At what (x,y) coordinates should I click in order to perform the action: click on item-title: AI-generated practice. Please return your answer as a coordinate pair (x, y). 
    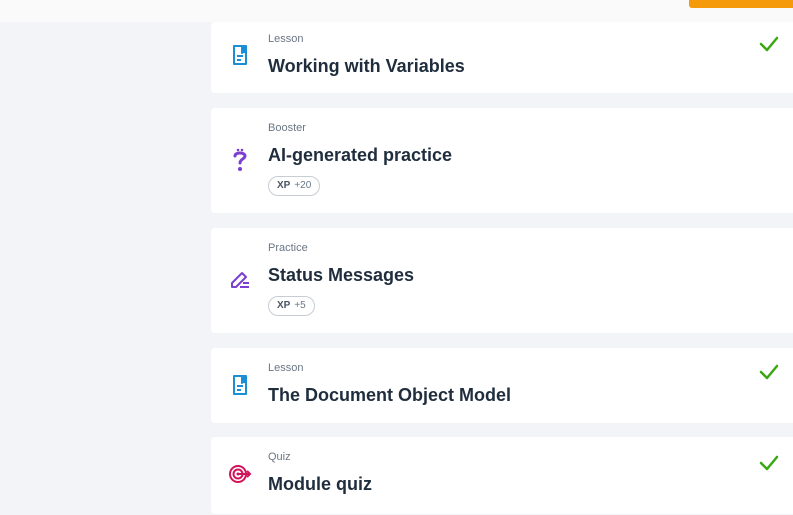
    Looking at the image, I should click on (360, 155).